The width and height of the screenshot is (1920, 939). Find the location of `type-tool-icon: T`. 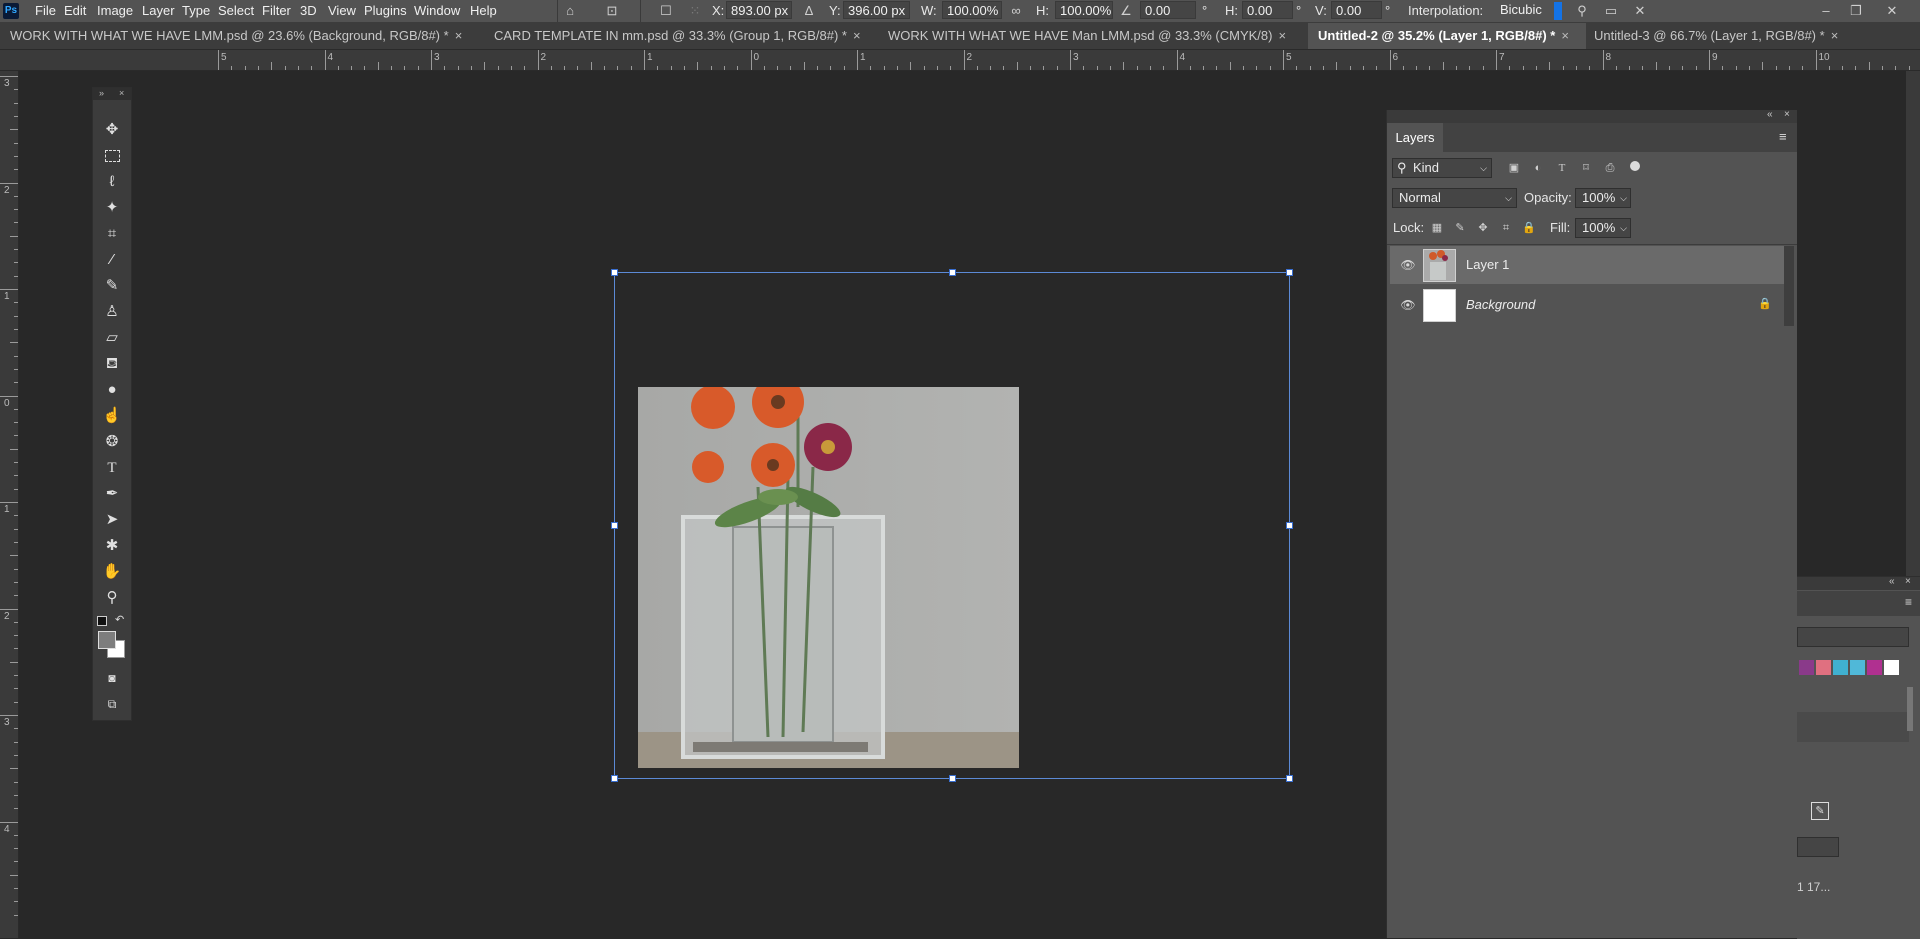

type-tool-icon: T is located at coordinates (112, 468).